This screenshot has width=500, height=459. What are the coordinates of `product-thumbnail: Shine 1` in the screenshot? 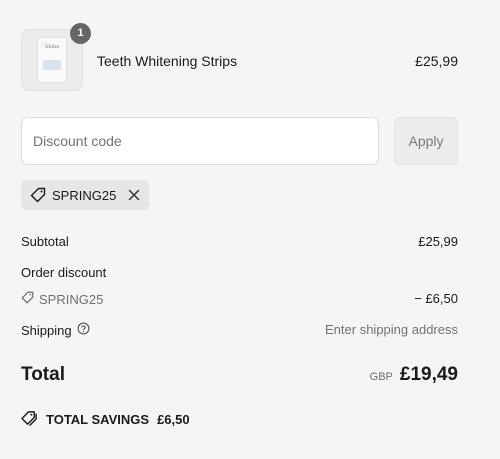 It's located at (56, 57).